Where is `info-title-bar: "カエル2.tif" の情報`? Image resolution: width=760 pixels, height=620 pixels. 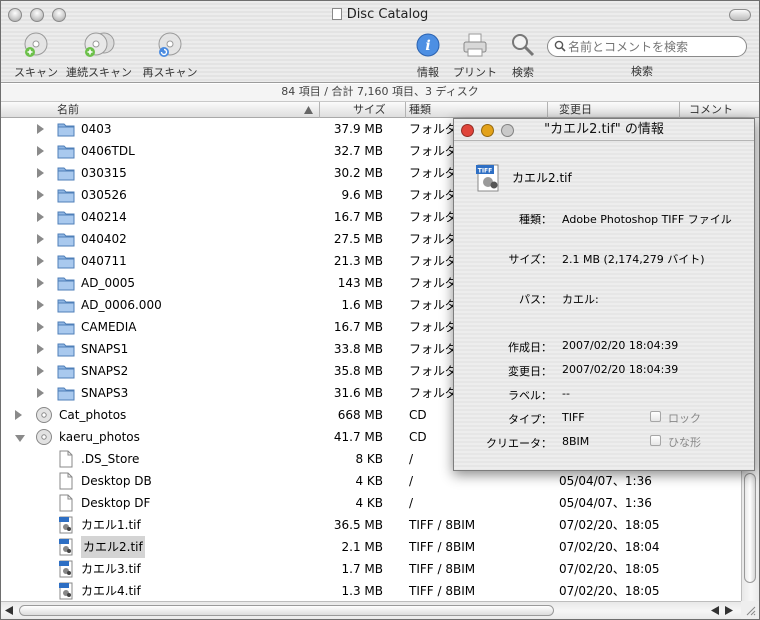 info-title-bar: "カエル2.tif" の情報 is located at coordinates (604, 130).